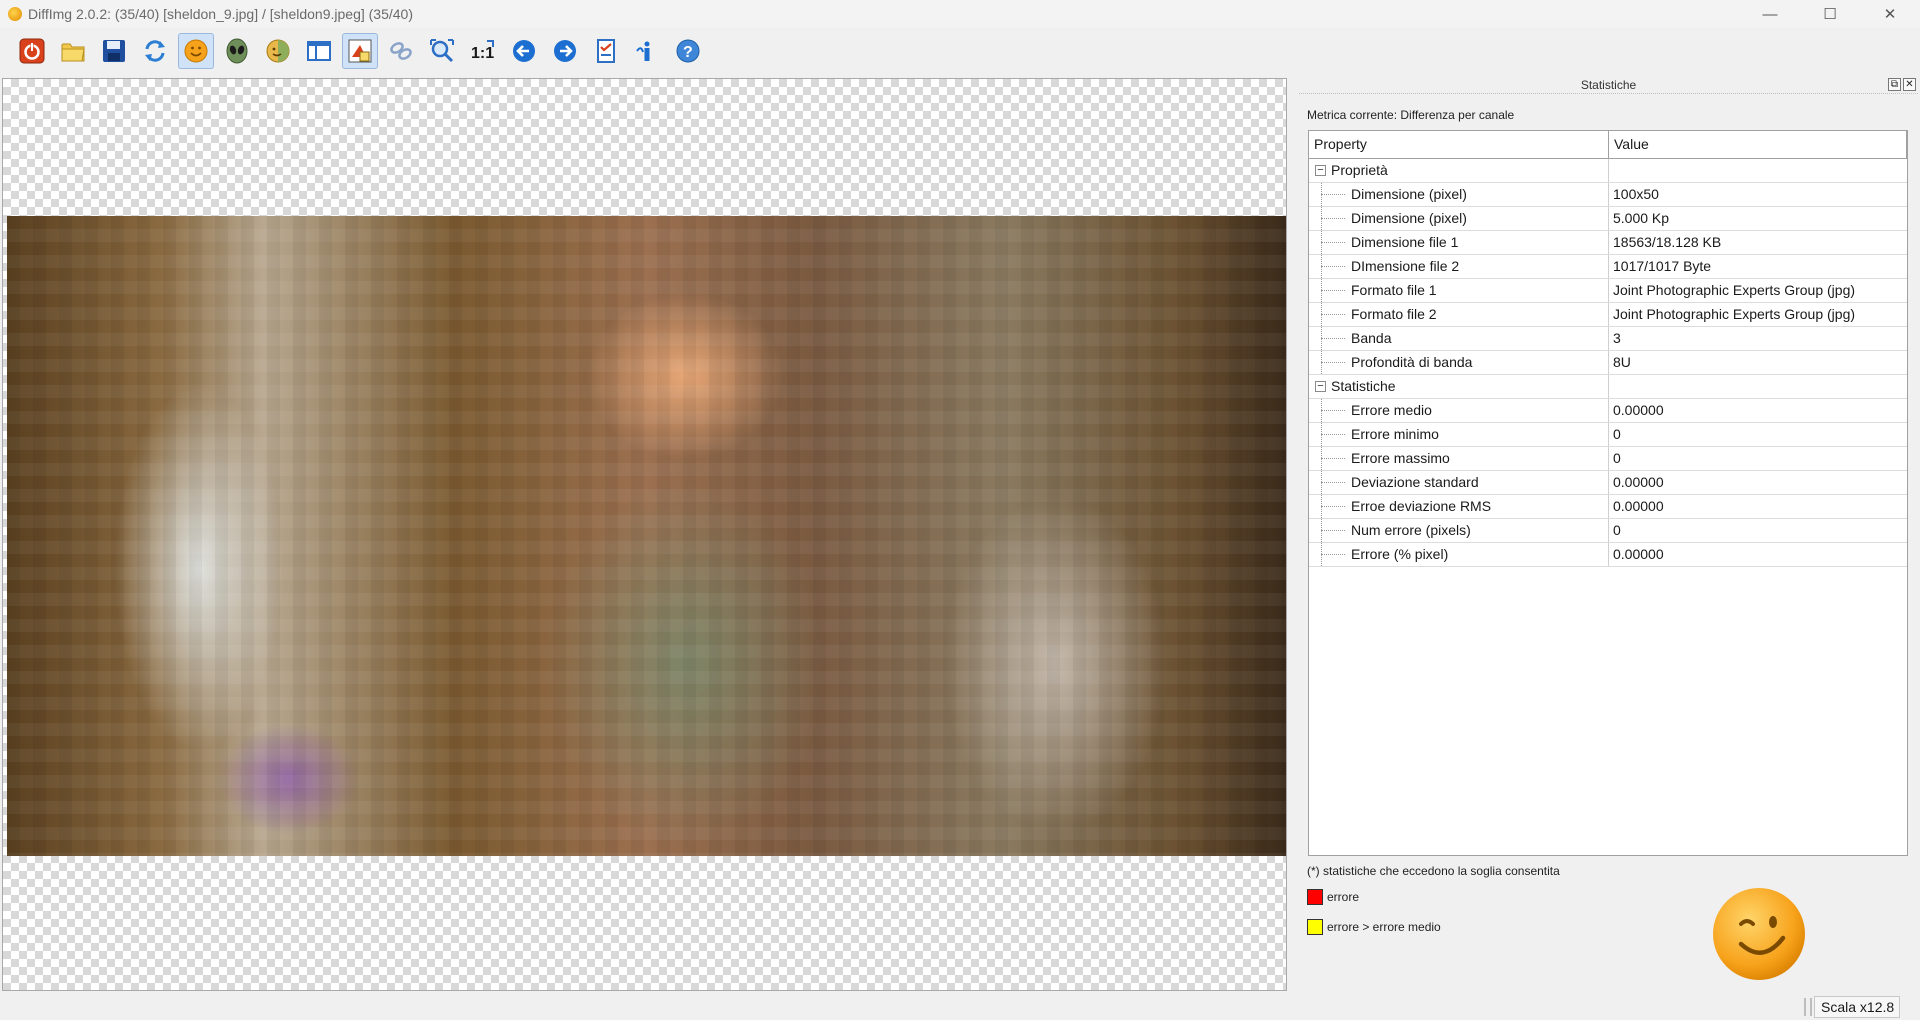 Image resolution: width=1920 pixels, height=1020 pixels. I want to click on table-row: DImensione file 2 1017/1017 Byte, so click(1608, 267).